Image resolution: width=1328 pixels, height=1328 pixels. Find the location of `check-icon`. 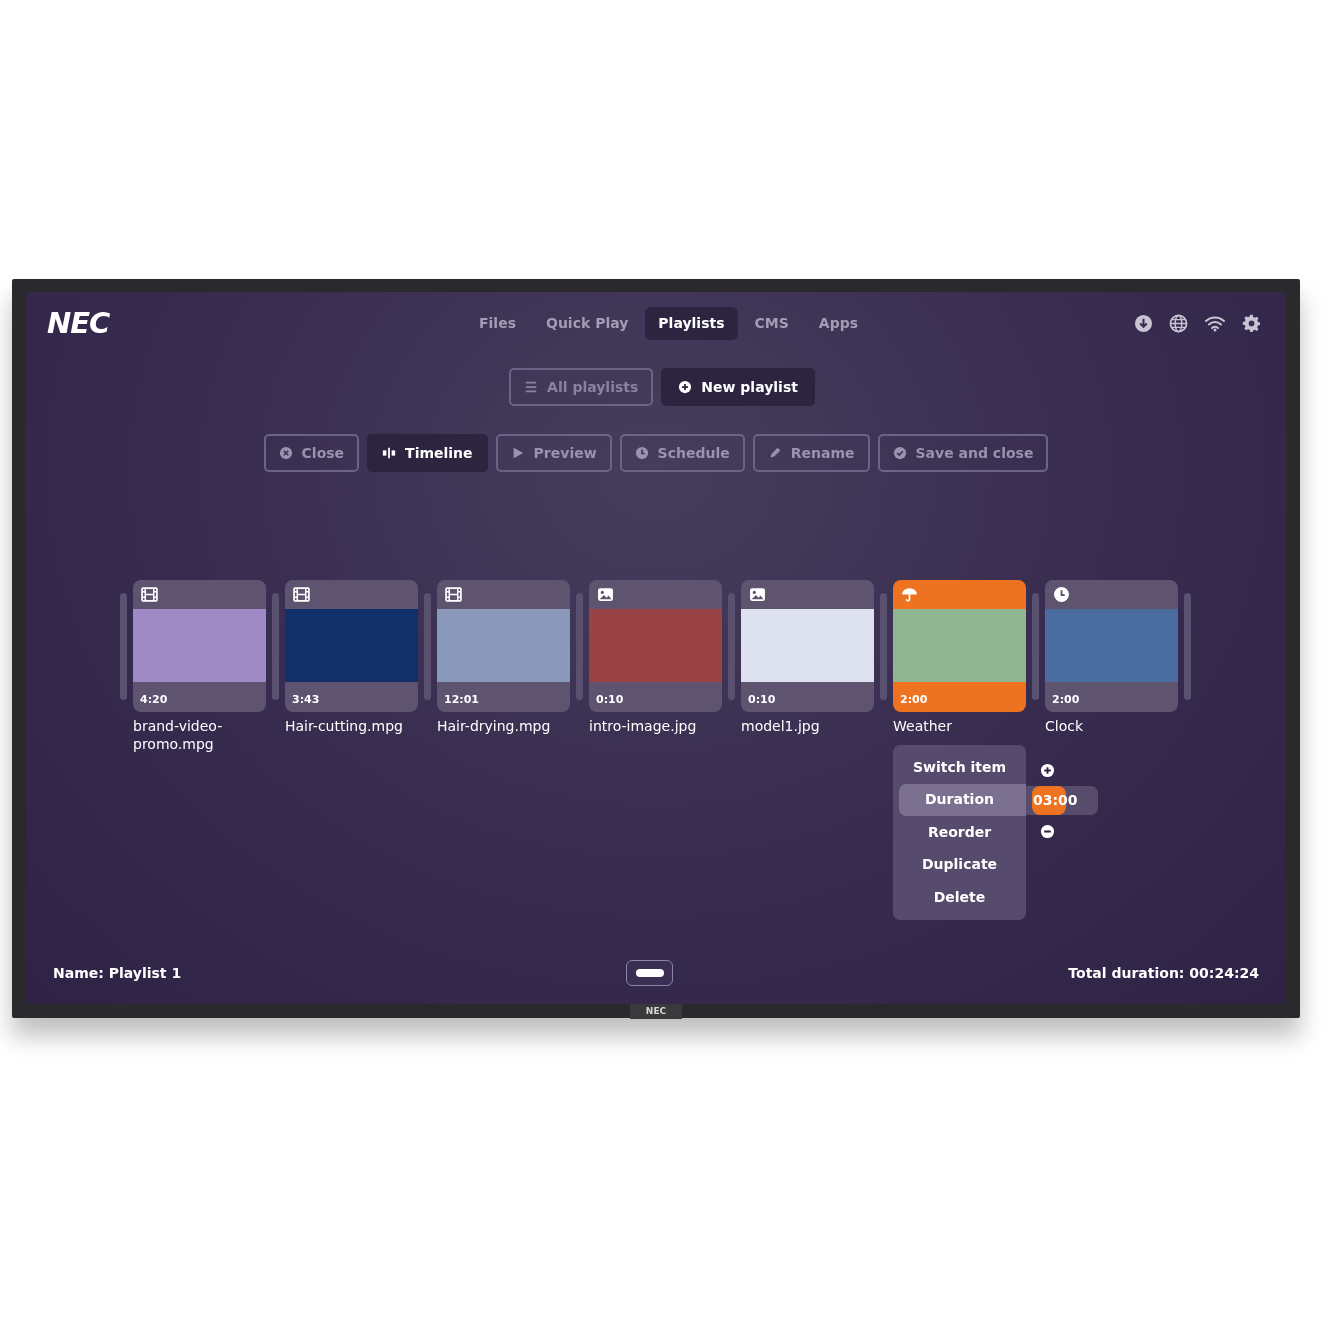

check-icon is located at coordinates (899, 453).